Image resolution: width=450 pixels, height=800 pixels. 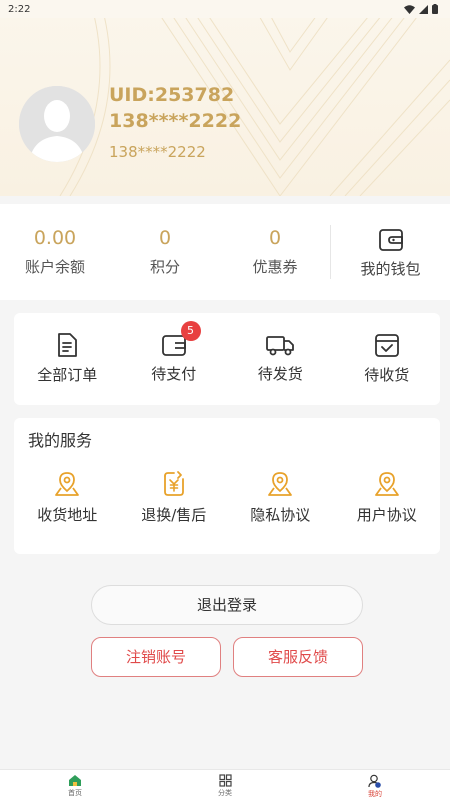 What do you see at coordinates (67, 359) in the screenshot?
I see `order-all-button: 全部订单` at bounding box center [67, 359].